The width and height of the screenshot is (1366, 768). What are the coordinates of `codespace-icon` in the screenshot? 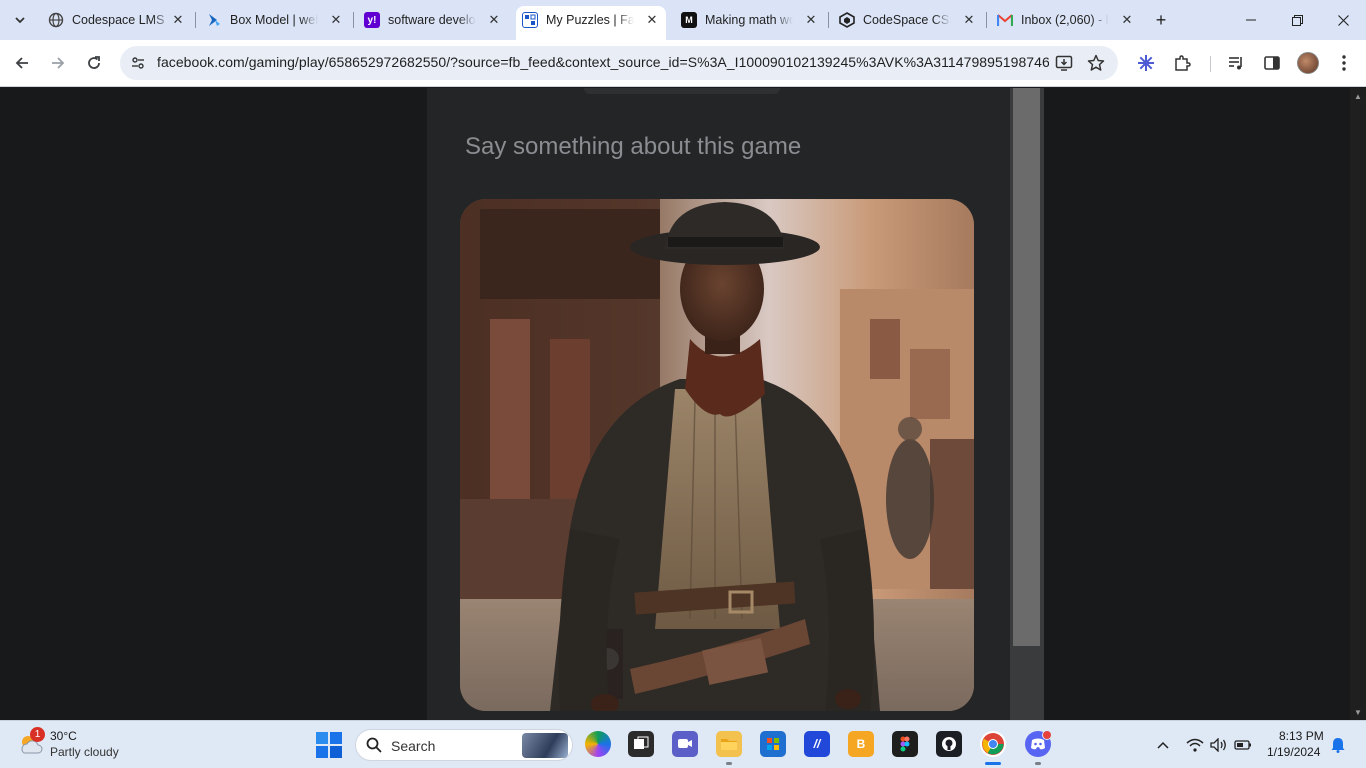 It's located at (847, 20).